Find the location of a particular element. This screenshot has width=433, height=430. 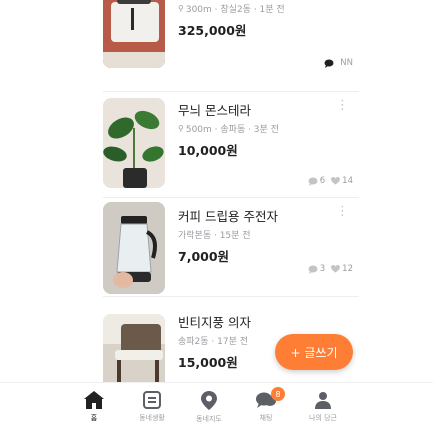

person-icon is located at coordinates (323, 400).